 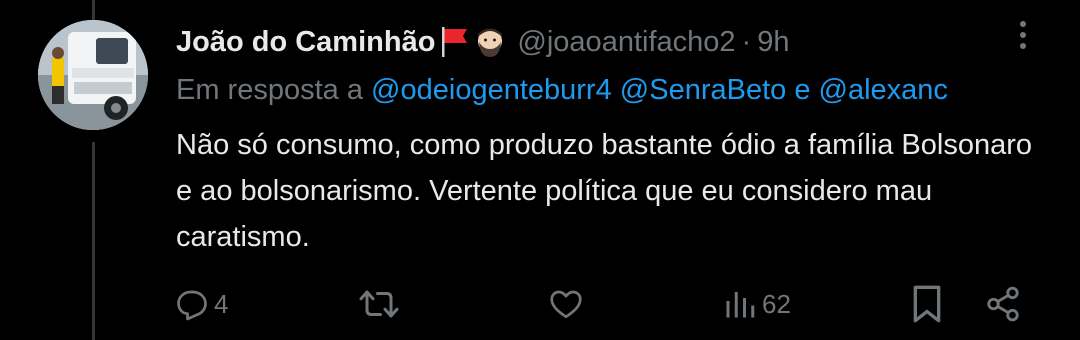 I want to click on mention-link: @odeiogenteburr4, so click(x=491, y=90).